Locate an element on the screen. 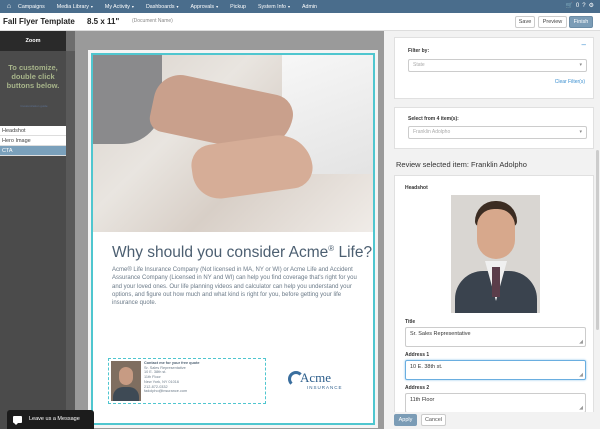 Image resolution: width=600 pixels, height=429 pixels. title-field: Sr. Sales Representative ◢ is located at coordinates (495, 337).